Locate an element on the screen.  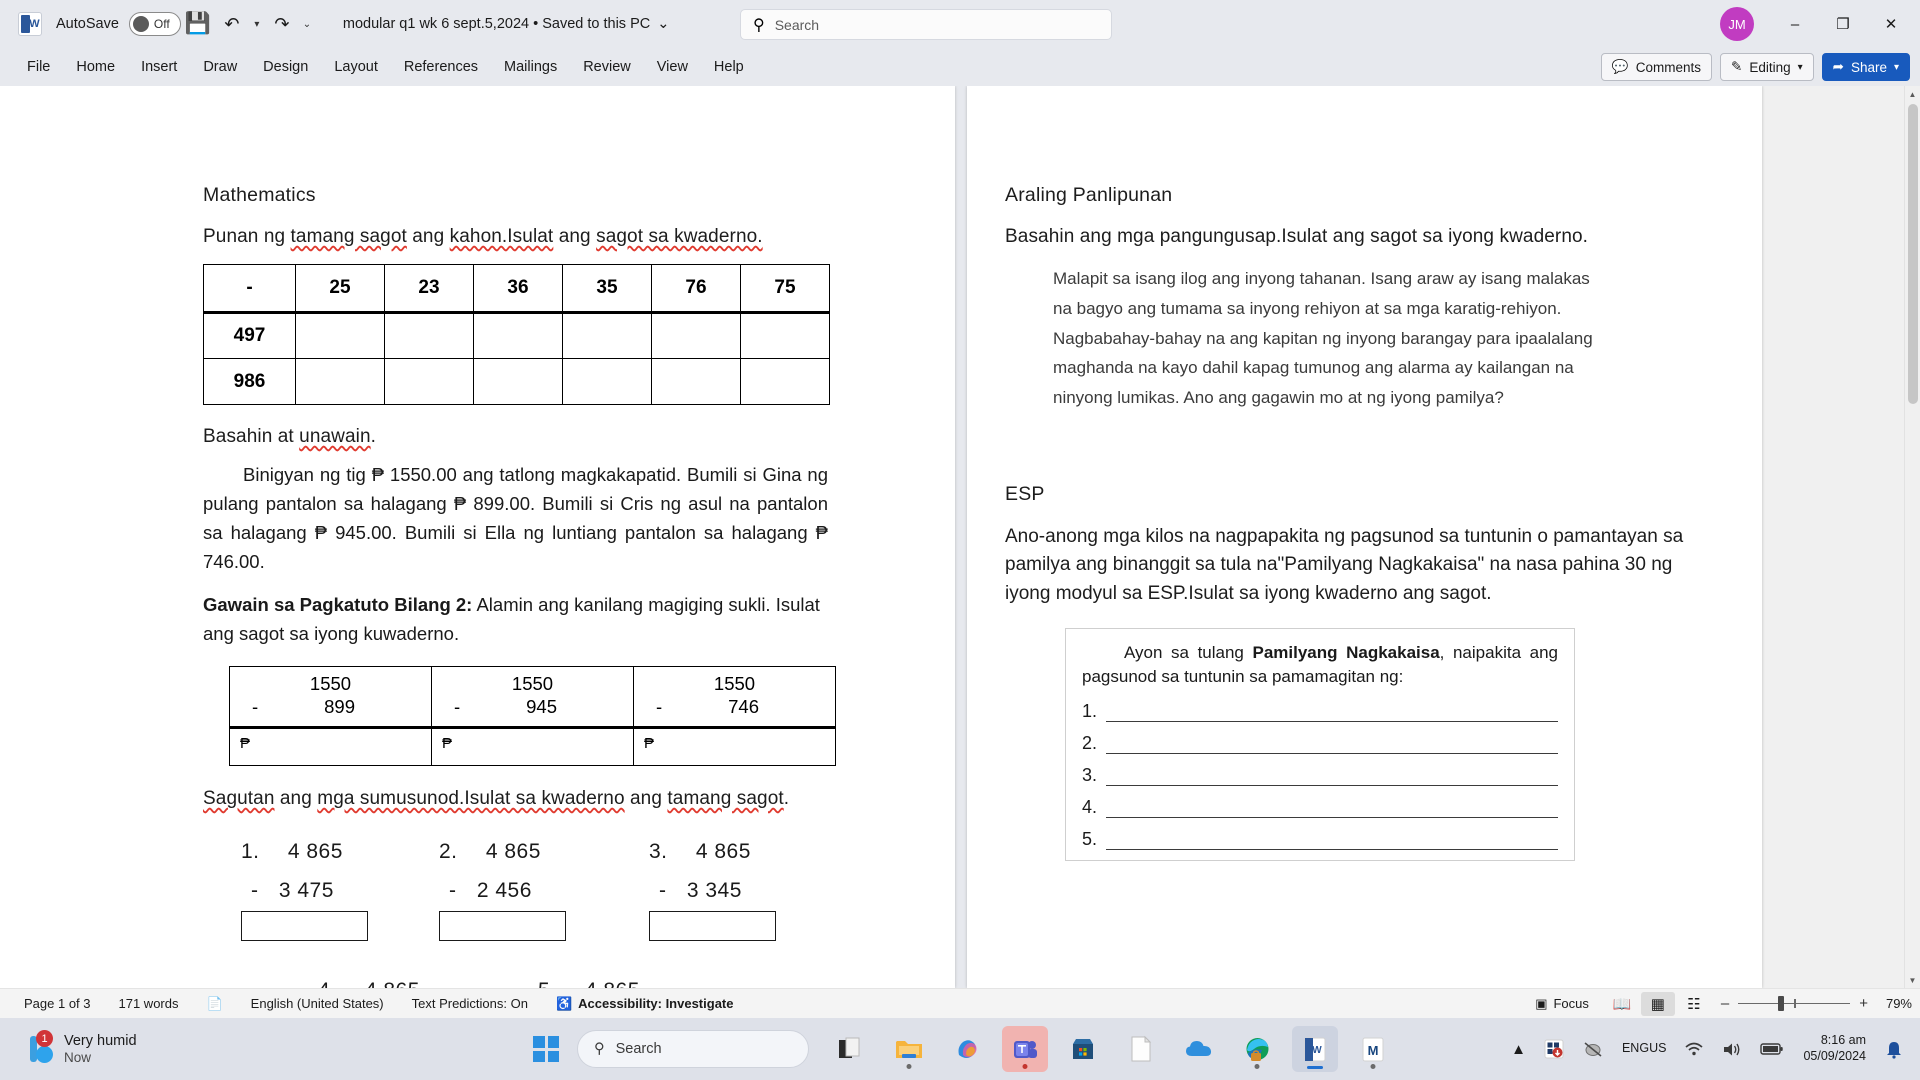
language-indicator: English (United States) is located at coordinates (317, 1003).